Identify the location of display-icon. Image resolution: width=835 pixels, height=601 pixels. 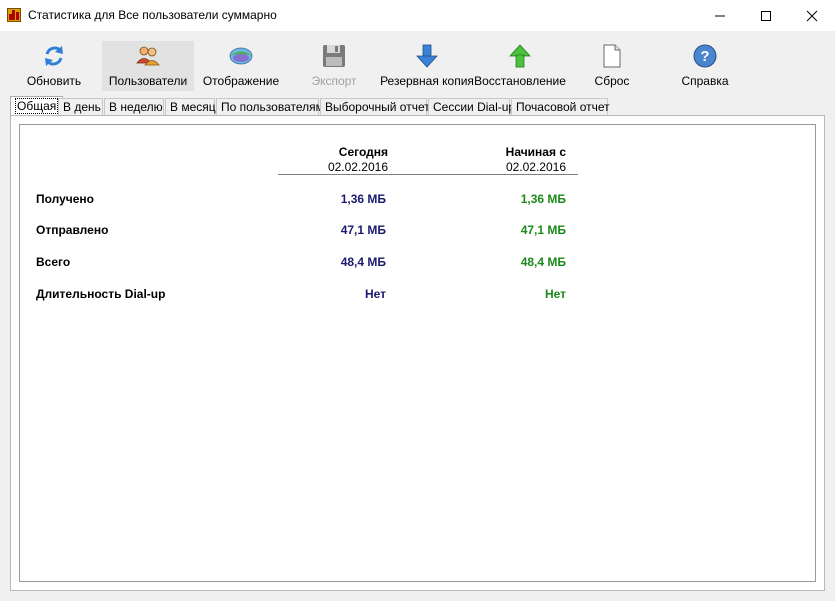
(241, 56).